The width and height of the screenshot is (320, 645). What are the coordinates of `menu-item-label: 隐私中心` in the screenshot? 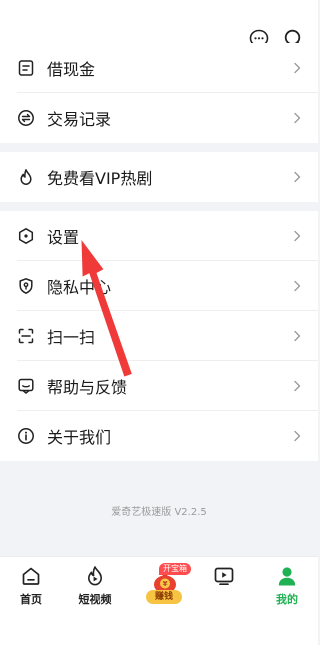 It's located at (79, 287).